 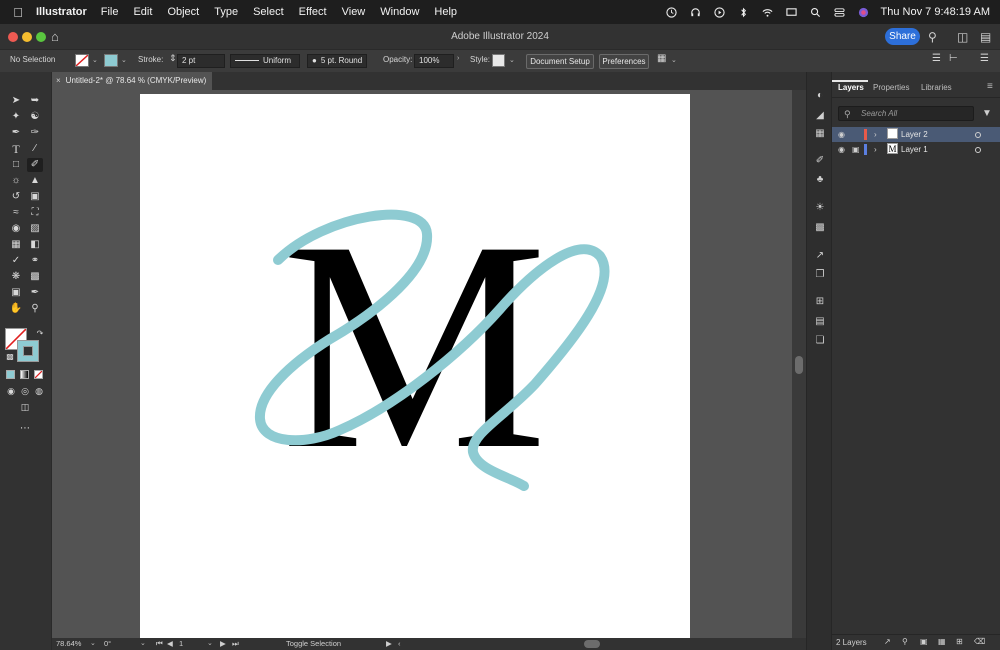 What do you see at coordinates (820, 256) in the screenshot?
I see `export-icon: ↗` at bounding box center [820, 256].